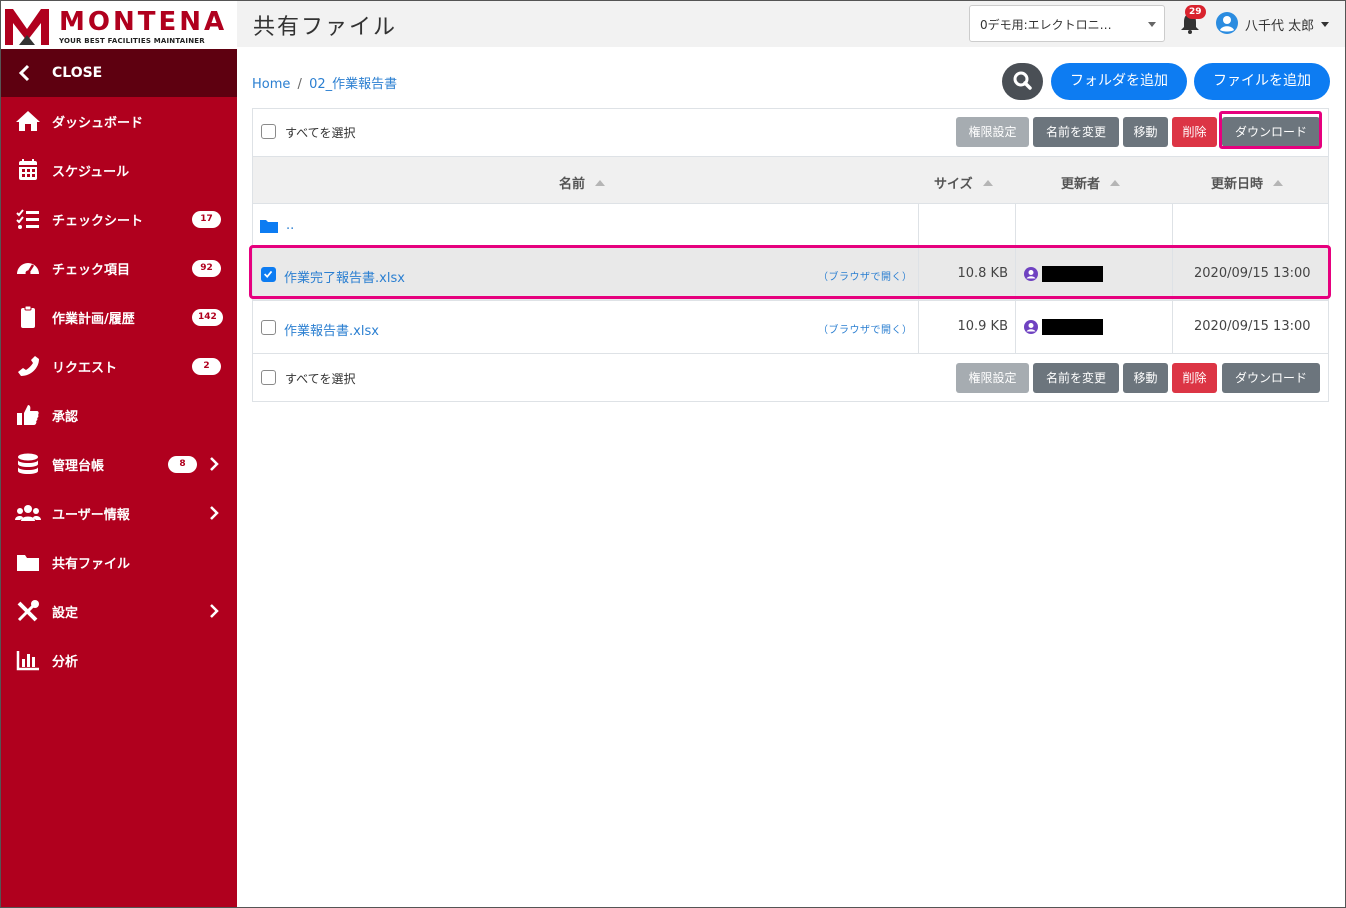 The image size is (1346, 908). I want to click on sidebar-item-approval: 承認, so click(119, 415).